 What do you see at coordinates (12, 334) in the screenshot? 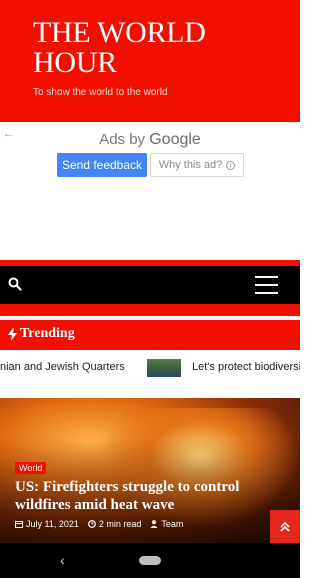
I see `bolt-icon` at bounding box center [12, 334].